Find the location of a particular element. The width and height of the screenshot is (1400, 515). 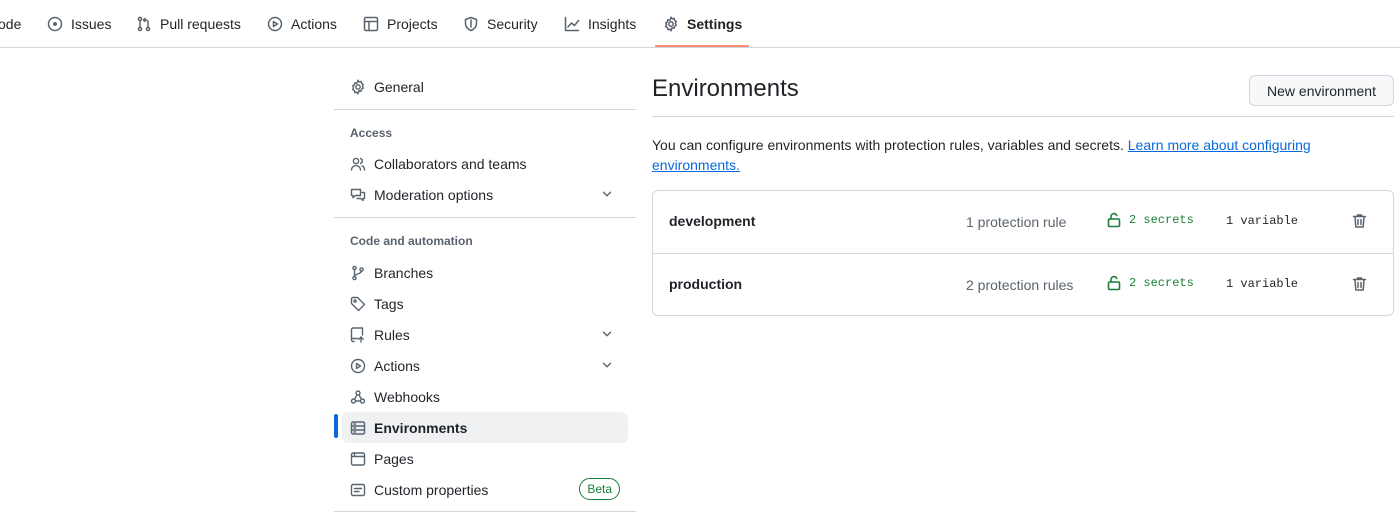

sidebar-item-rules: Rules is located at coordinates (485, 334).